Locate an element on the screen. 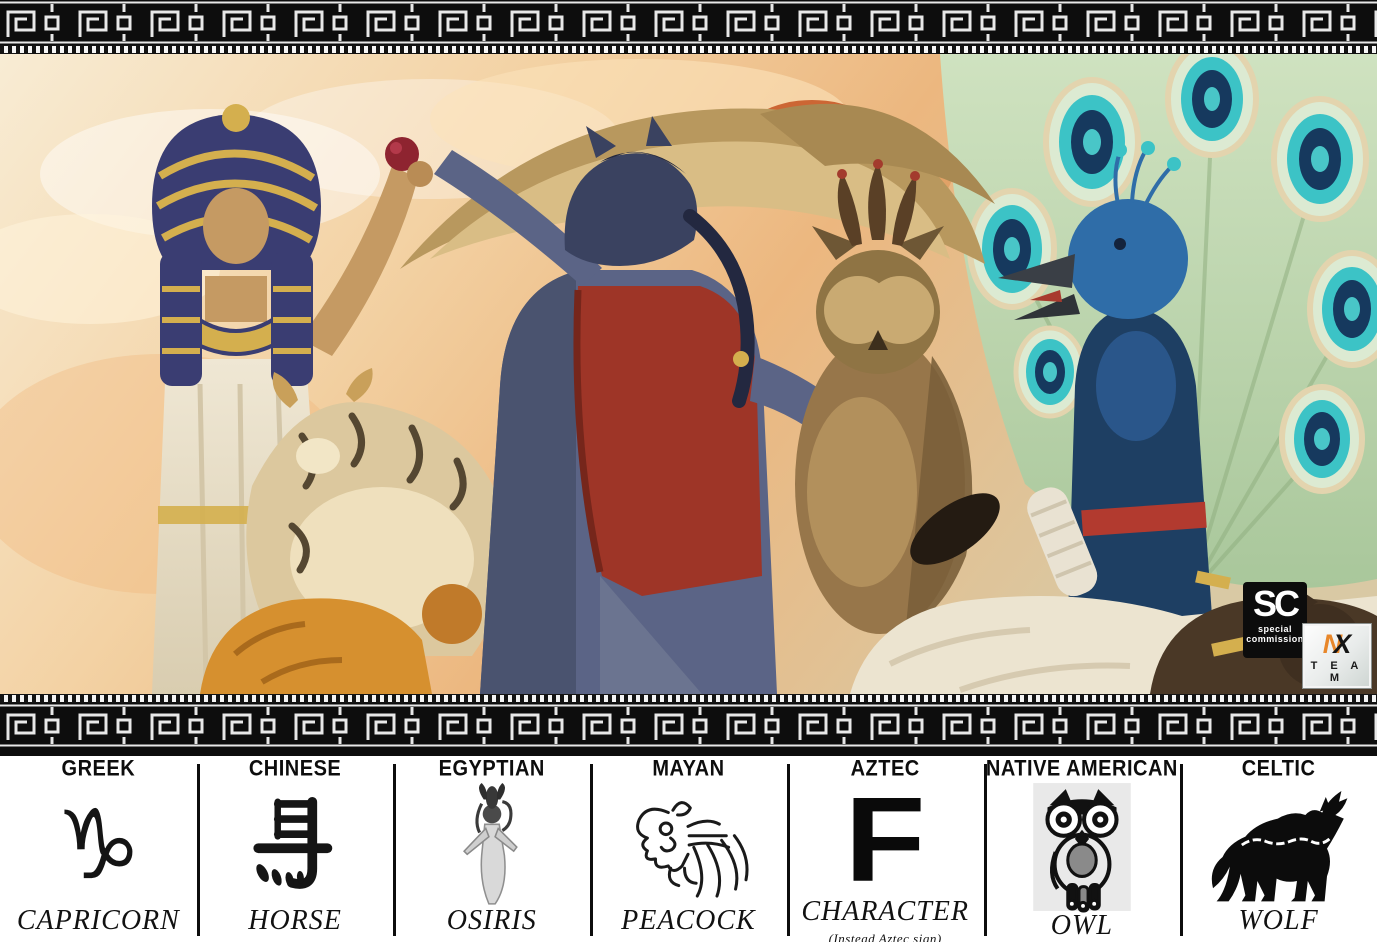 Image resolution: width=1377 pixels, height=942 pixels. sign-name: PEACOCK is located at coordinates (688, 920).